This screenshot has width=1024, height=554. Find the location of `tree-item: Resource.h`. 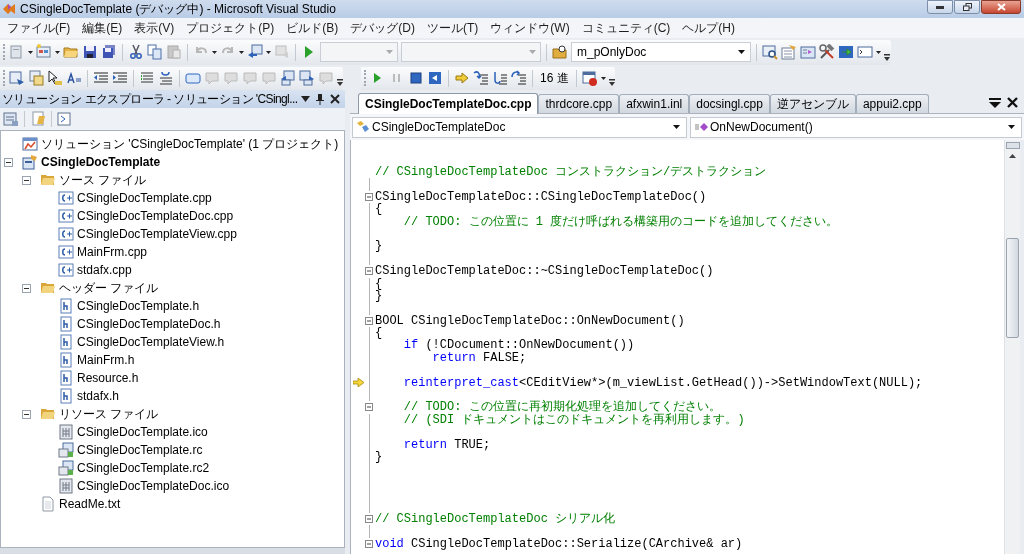

tree-item: Resource.h is located at coordinates (108, 378).